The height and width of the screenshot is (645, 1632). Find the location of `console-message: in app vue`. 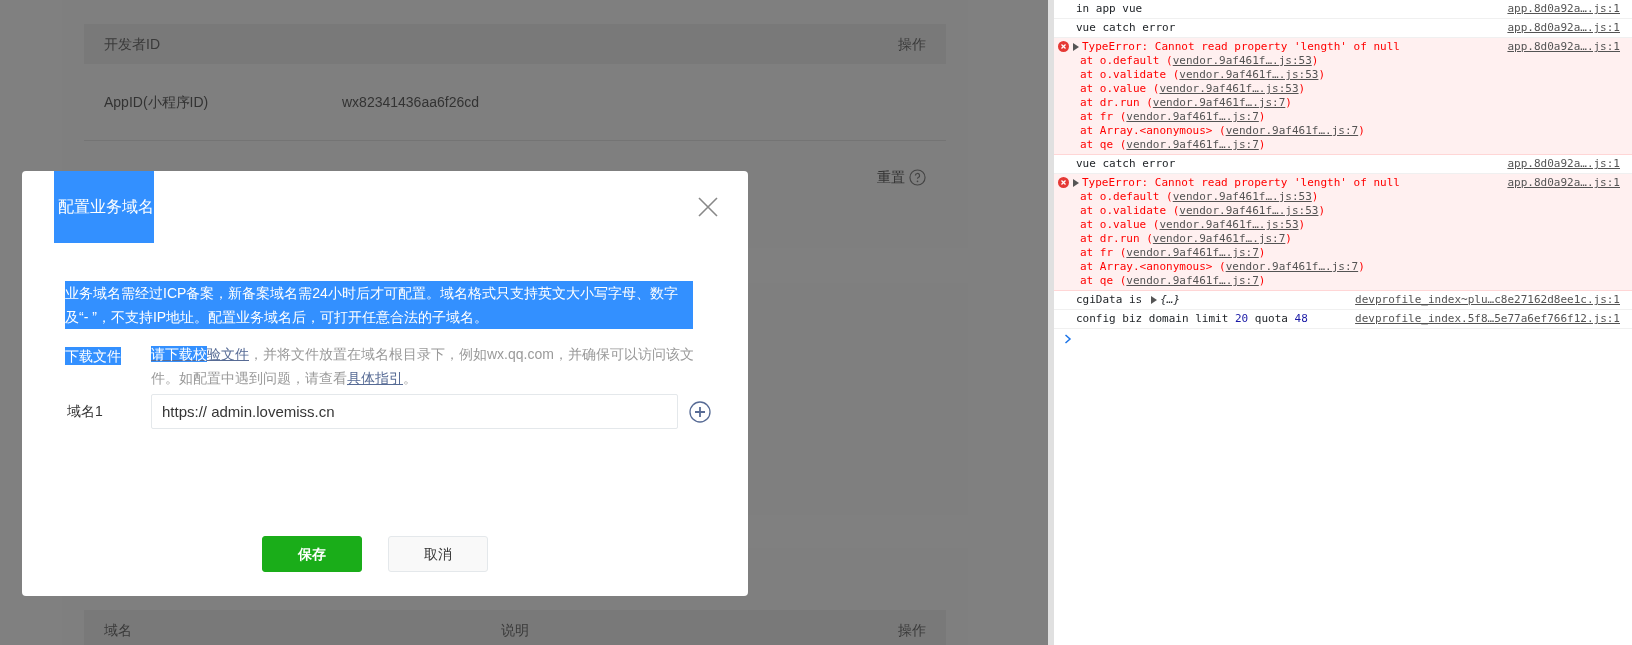

console-message: in app vue is located at coordinates (1109, 9).